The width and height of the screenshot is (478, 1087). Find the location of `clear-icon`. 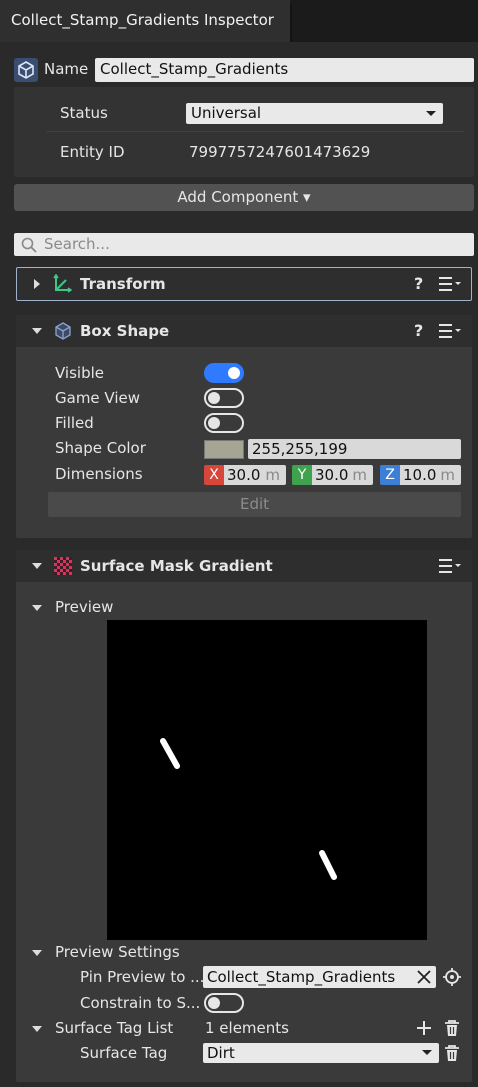

clear-icon is located at coordinates (424, 977).